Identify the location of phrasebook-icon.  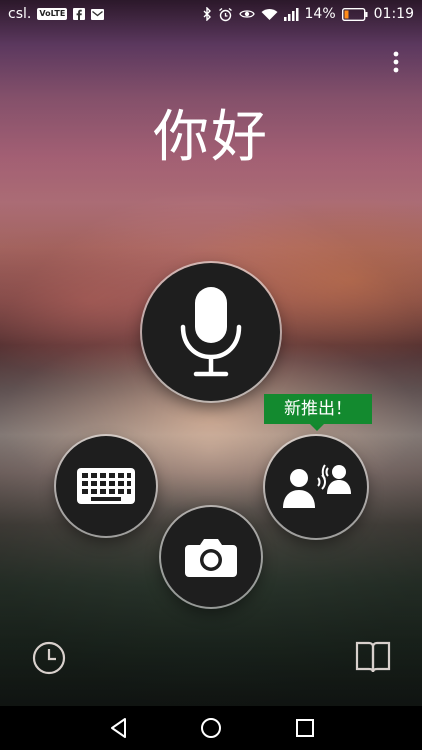
(373, 657).